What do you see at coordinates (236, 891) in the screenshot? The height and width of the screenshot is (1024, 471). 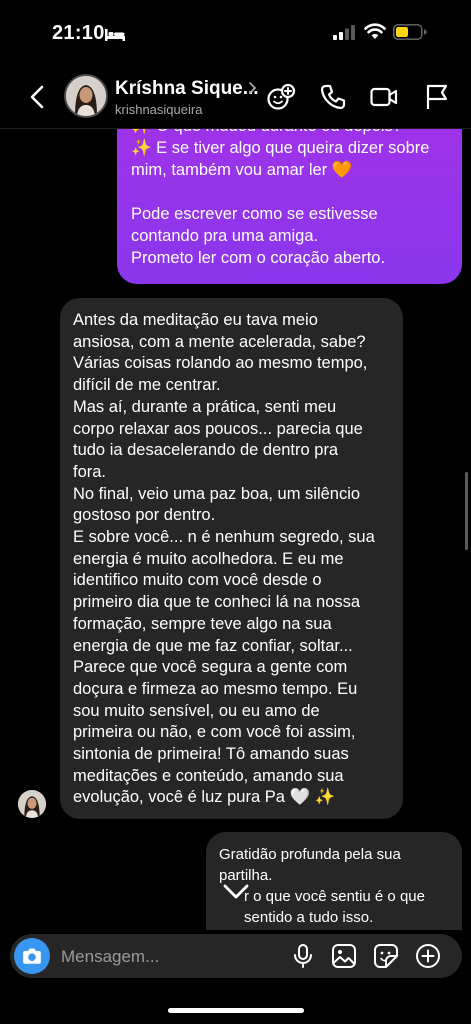 I see `scroll-down-chevron-icon` at bounding box center [236, 891].